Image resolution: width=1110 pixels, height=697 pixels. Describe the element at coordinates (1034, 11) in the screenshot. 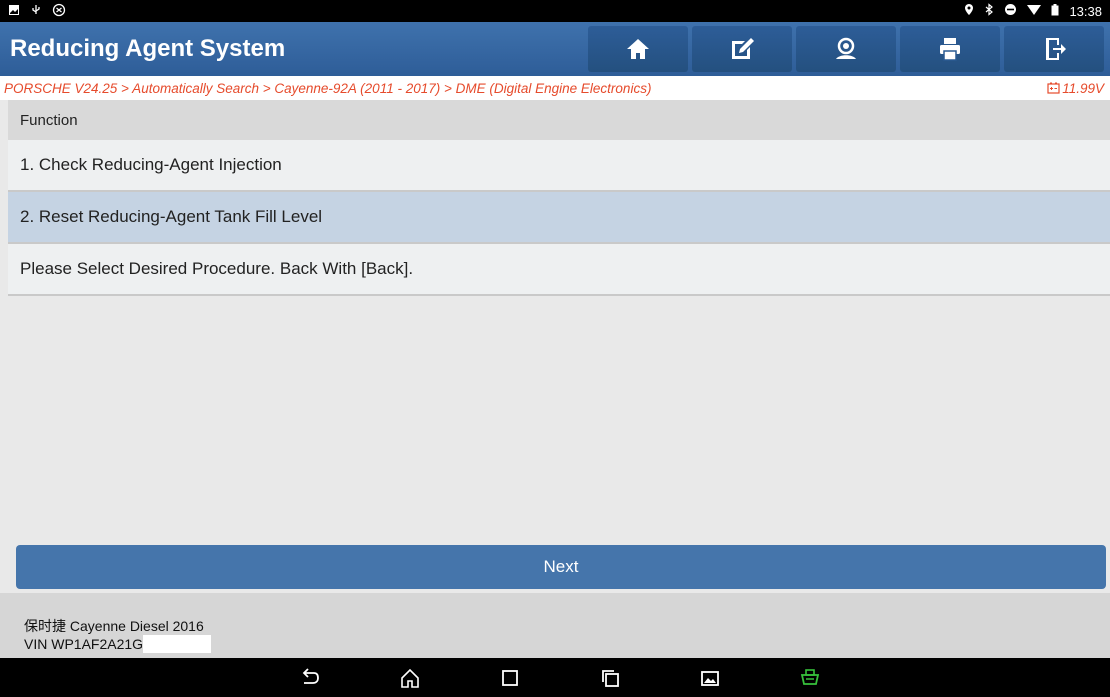

I see `wifi-icon` at that location.